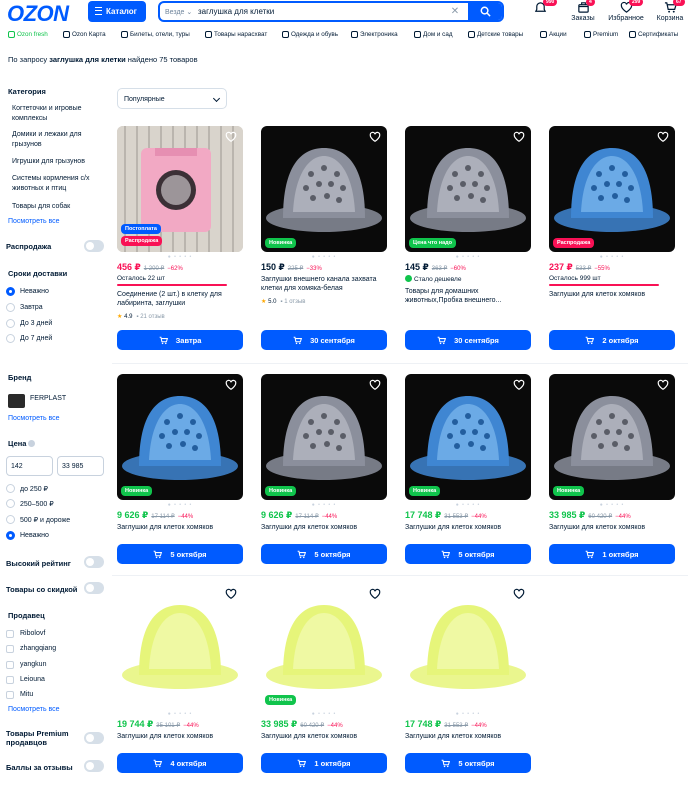 This screenshot has width=700, height=791. What do you see at coordinates (172, 98) in the screenshot?
I see `sort-select: Популярные` at bounding box center [172, 98].